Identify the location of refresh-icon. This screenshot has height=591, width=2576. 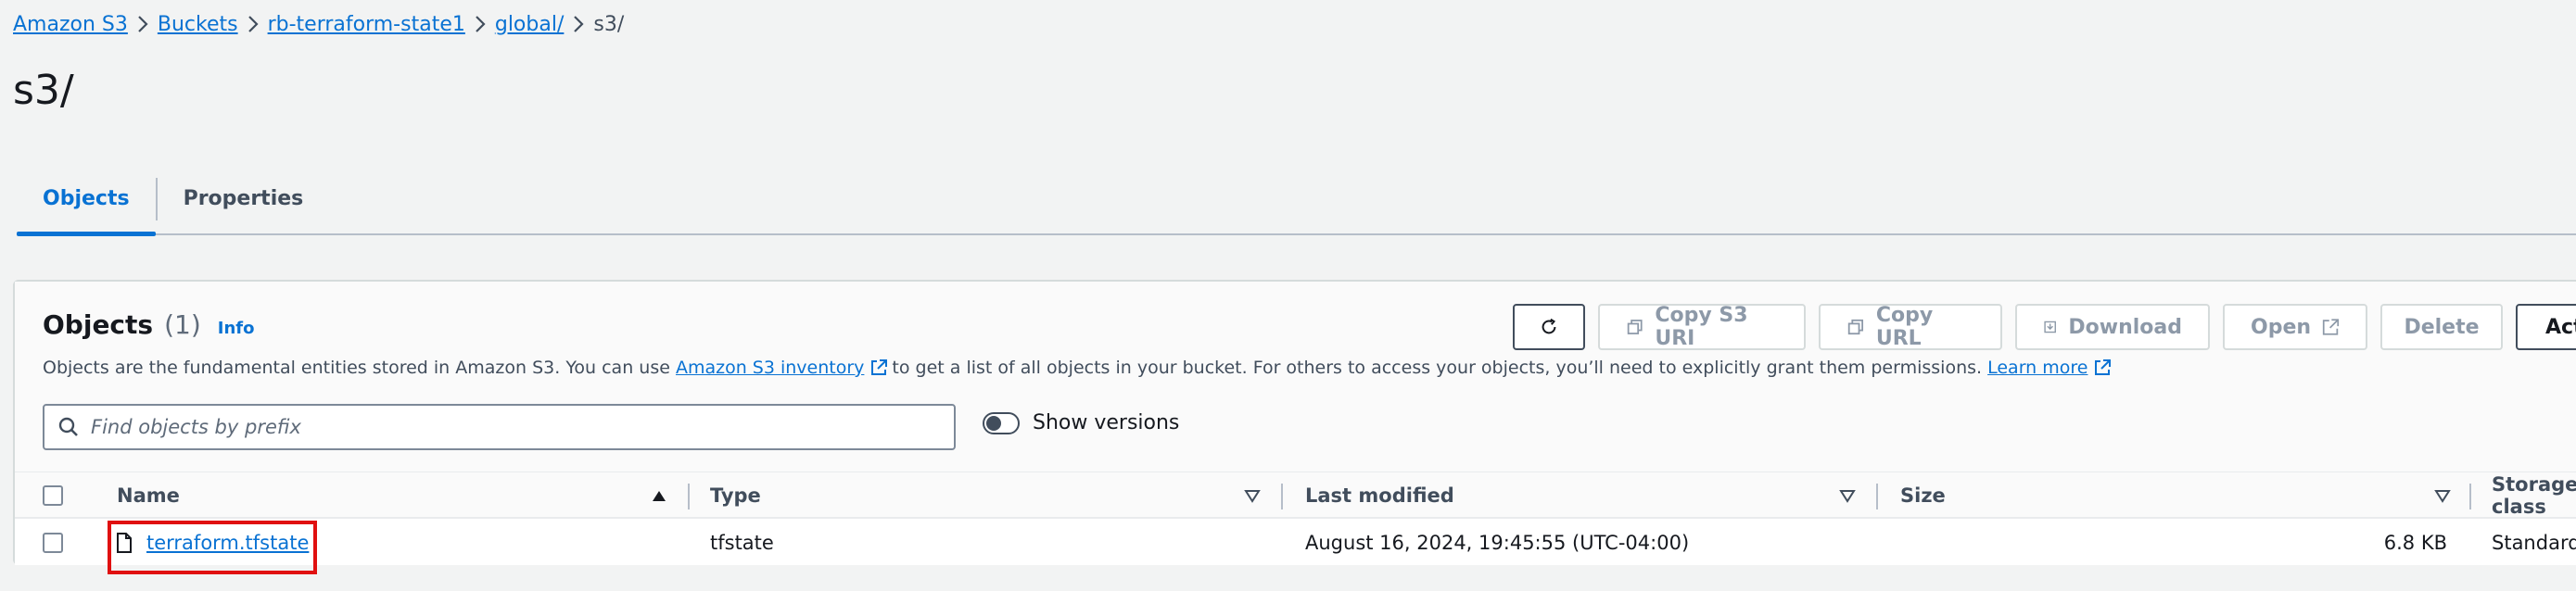
(1549, 326).